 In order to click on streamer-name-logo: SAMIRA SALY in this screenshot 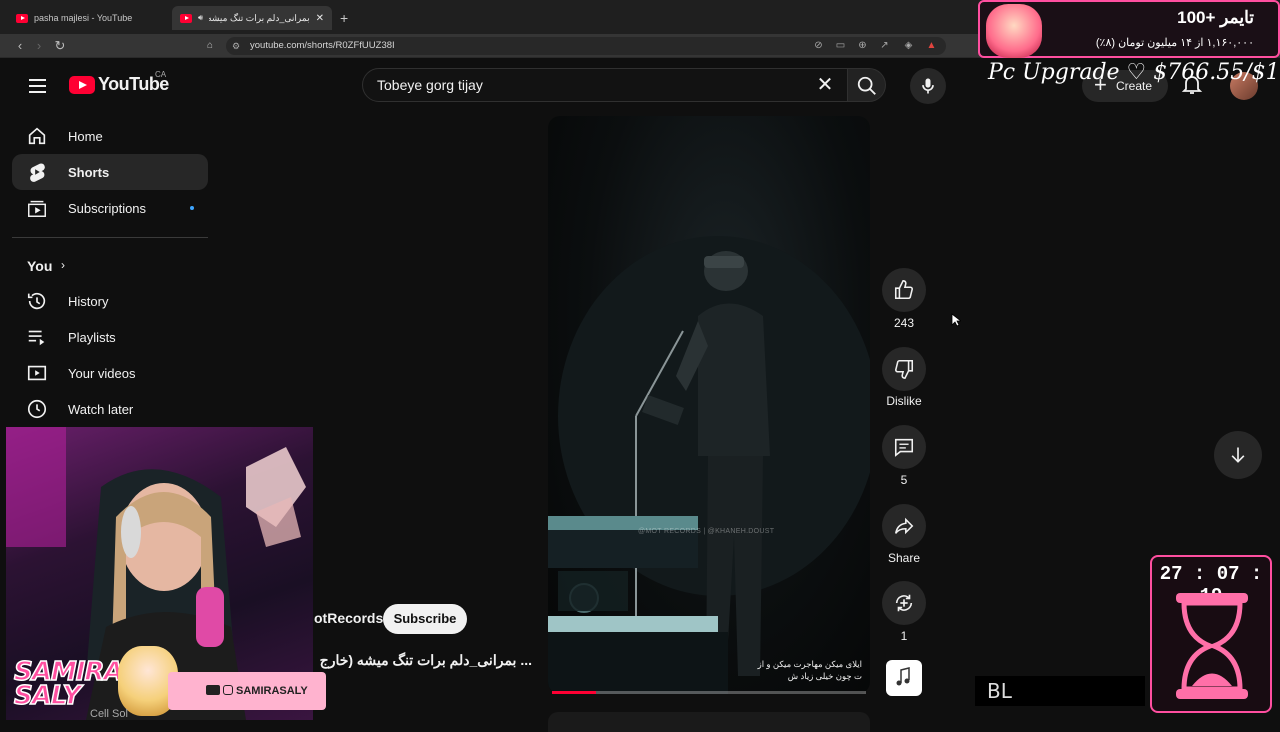, I will do `click(68, 684)`.